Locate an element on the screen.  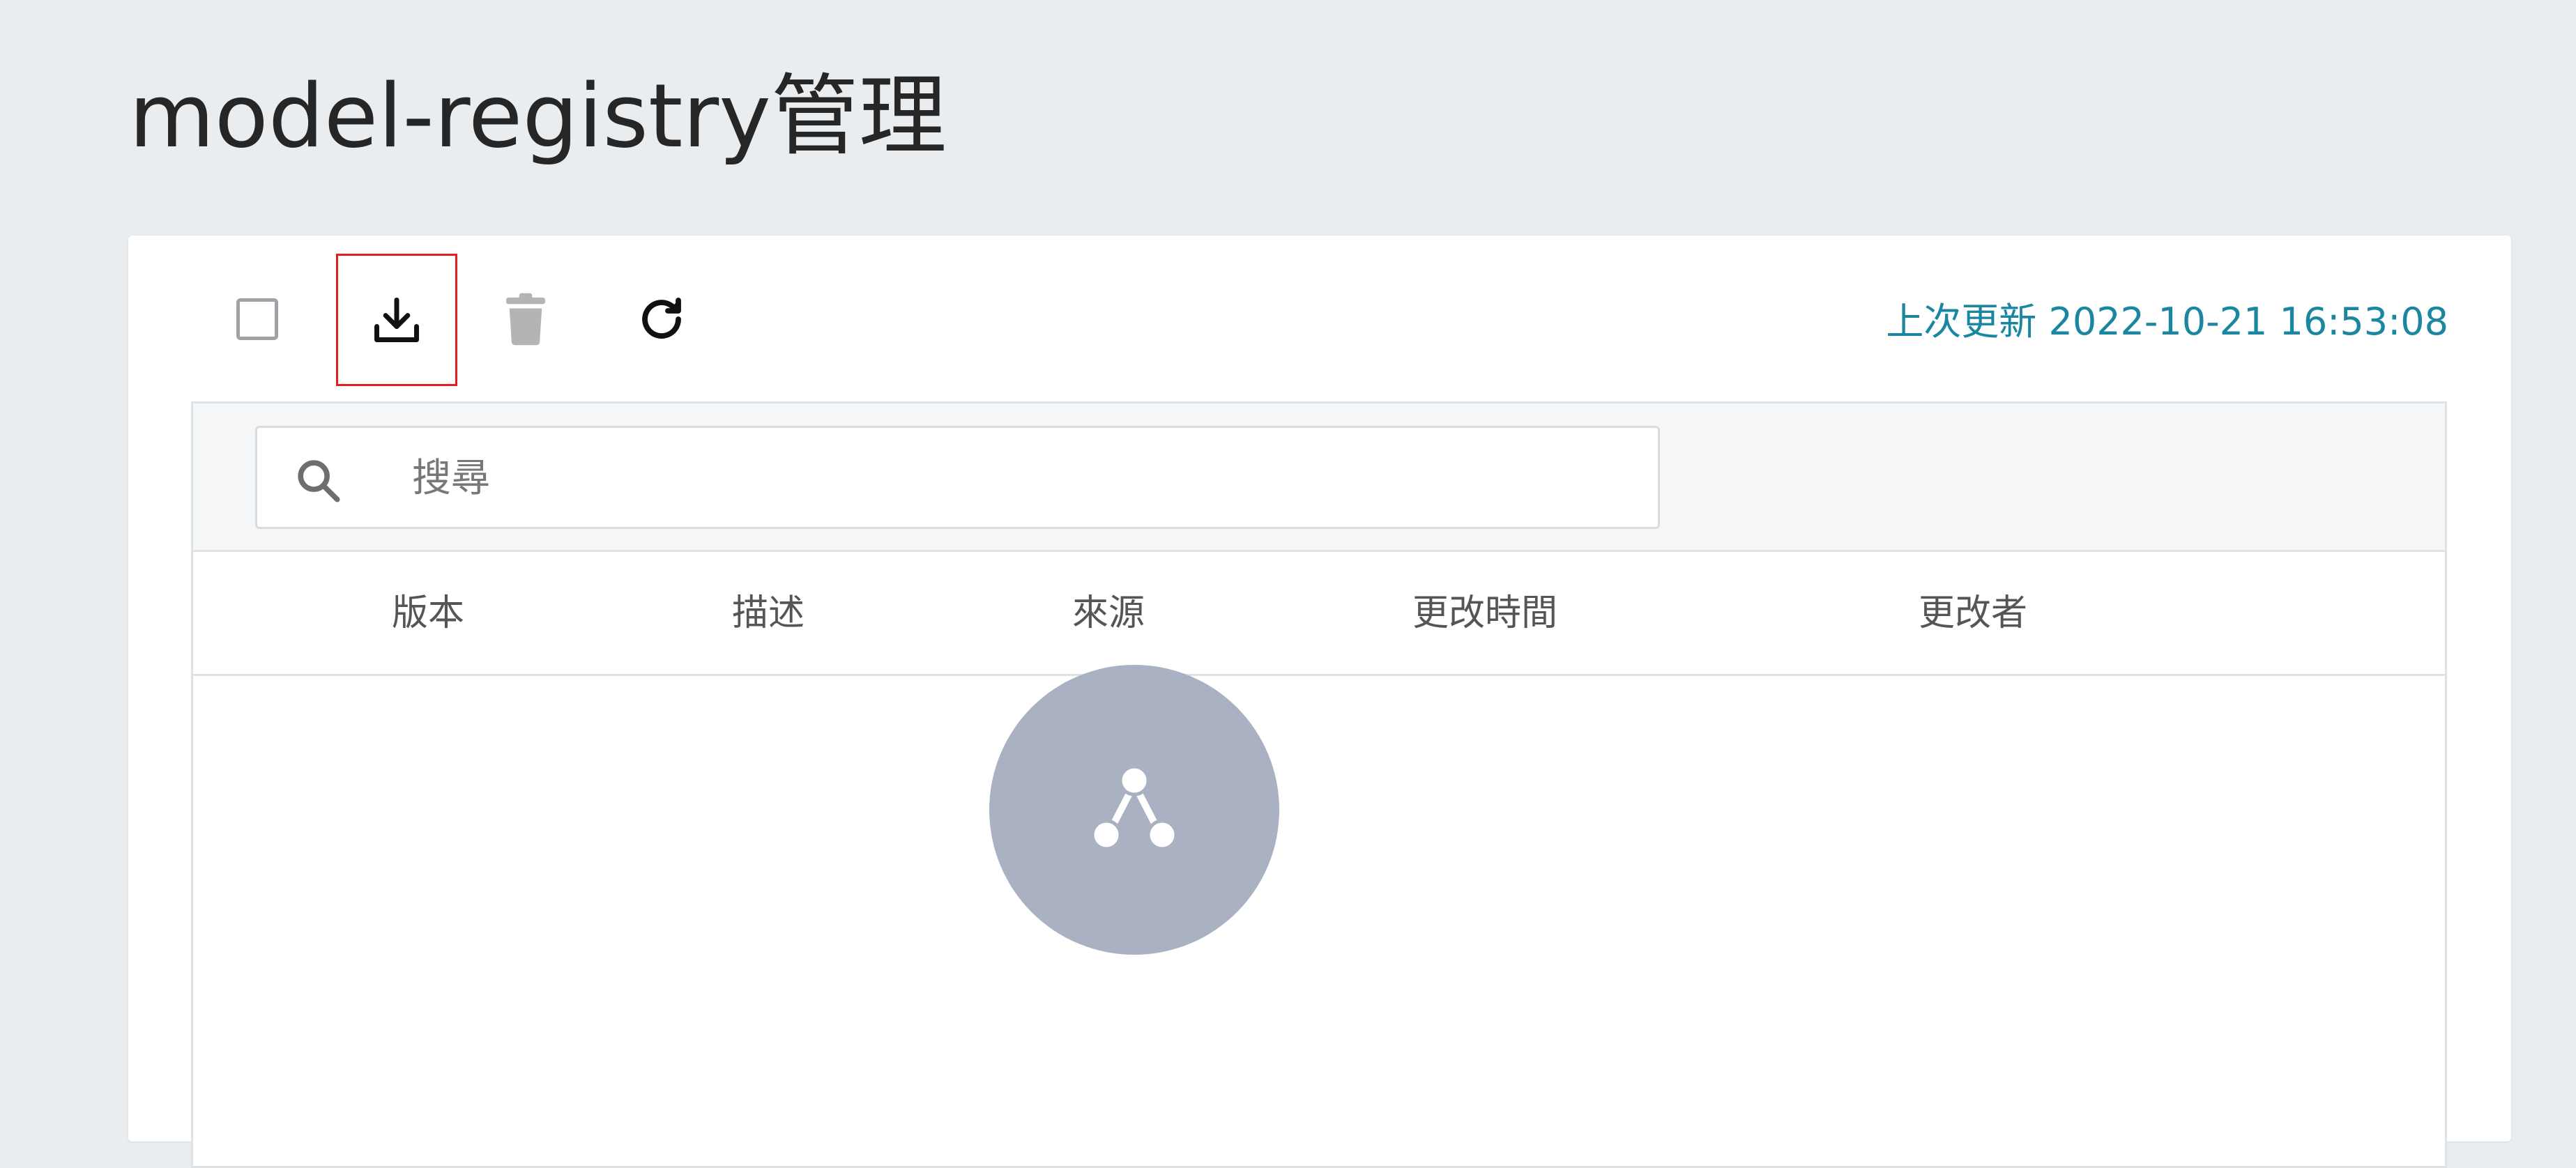
refresh-button is located at coordinates (662, 319).